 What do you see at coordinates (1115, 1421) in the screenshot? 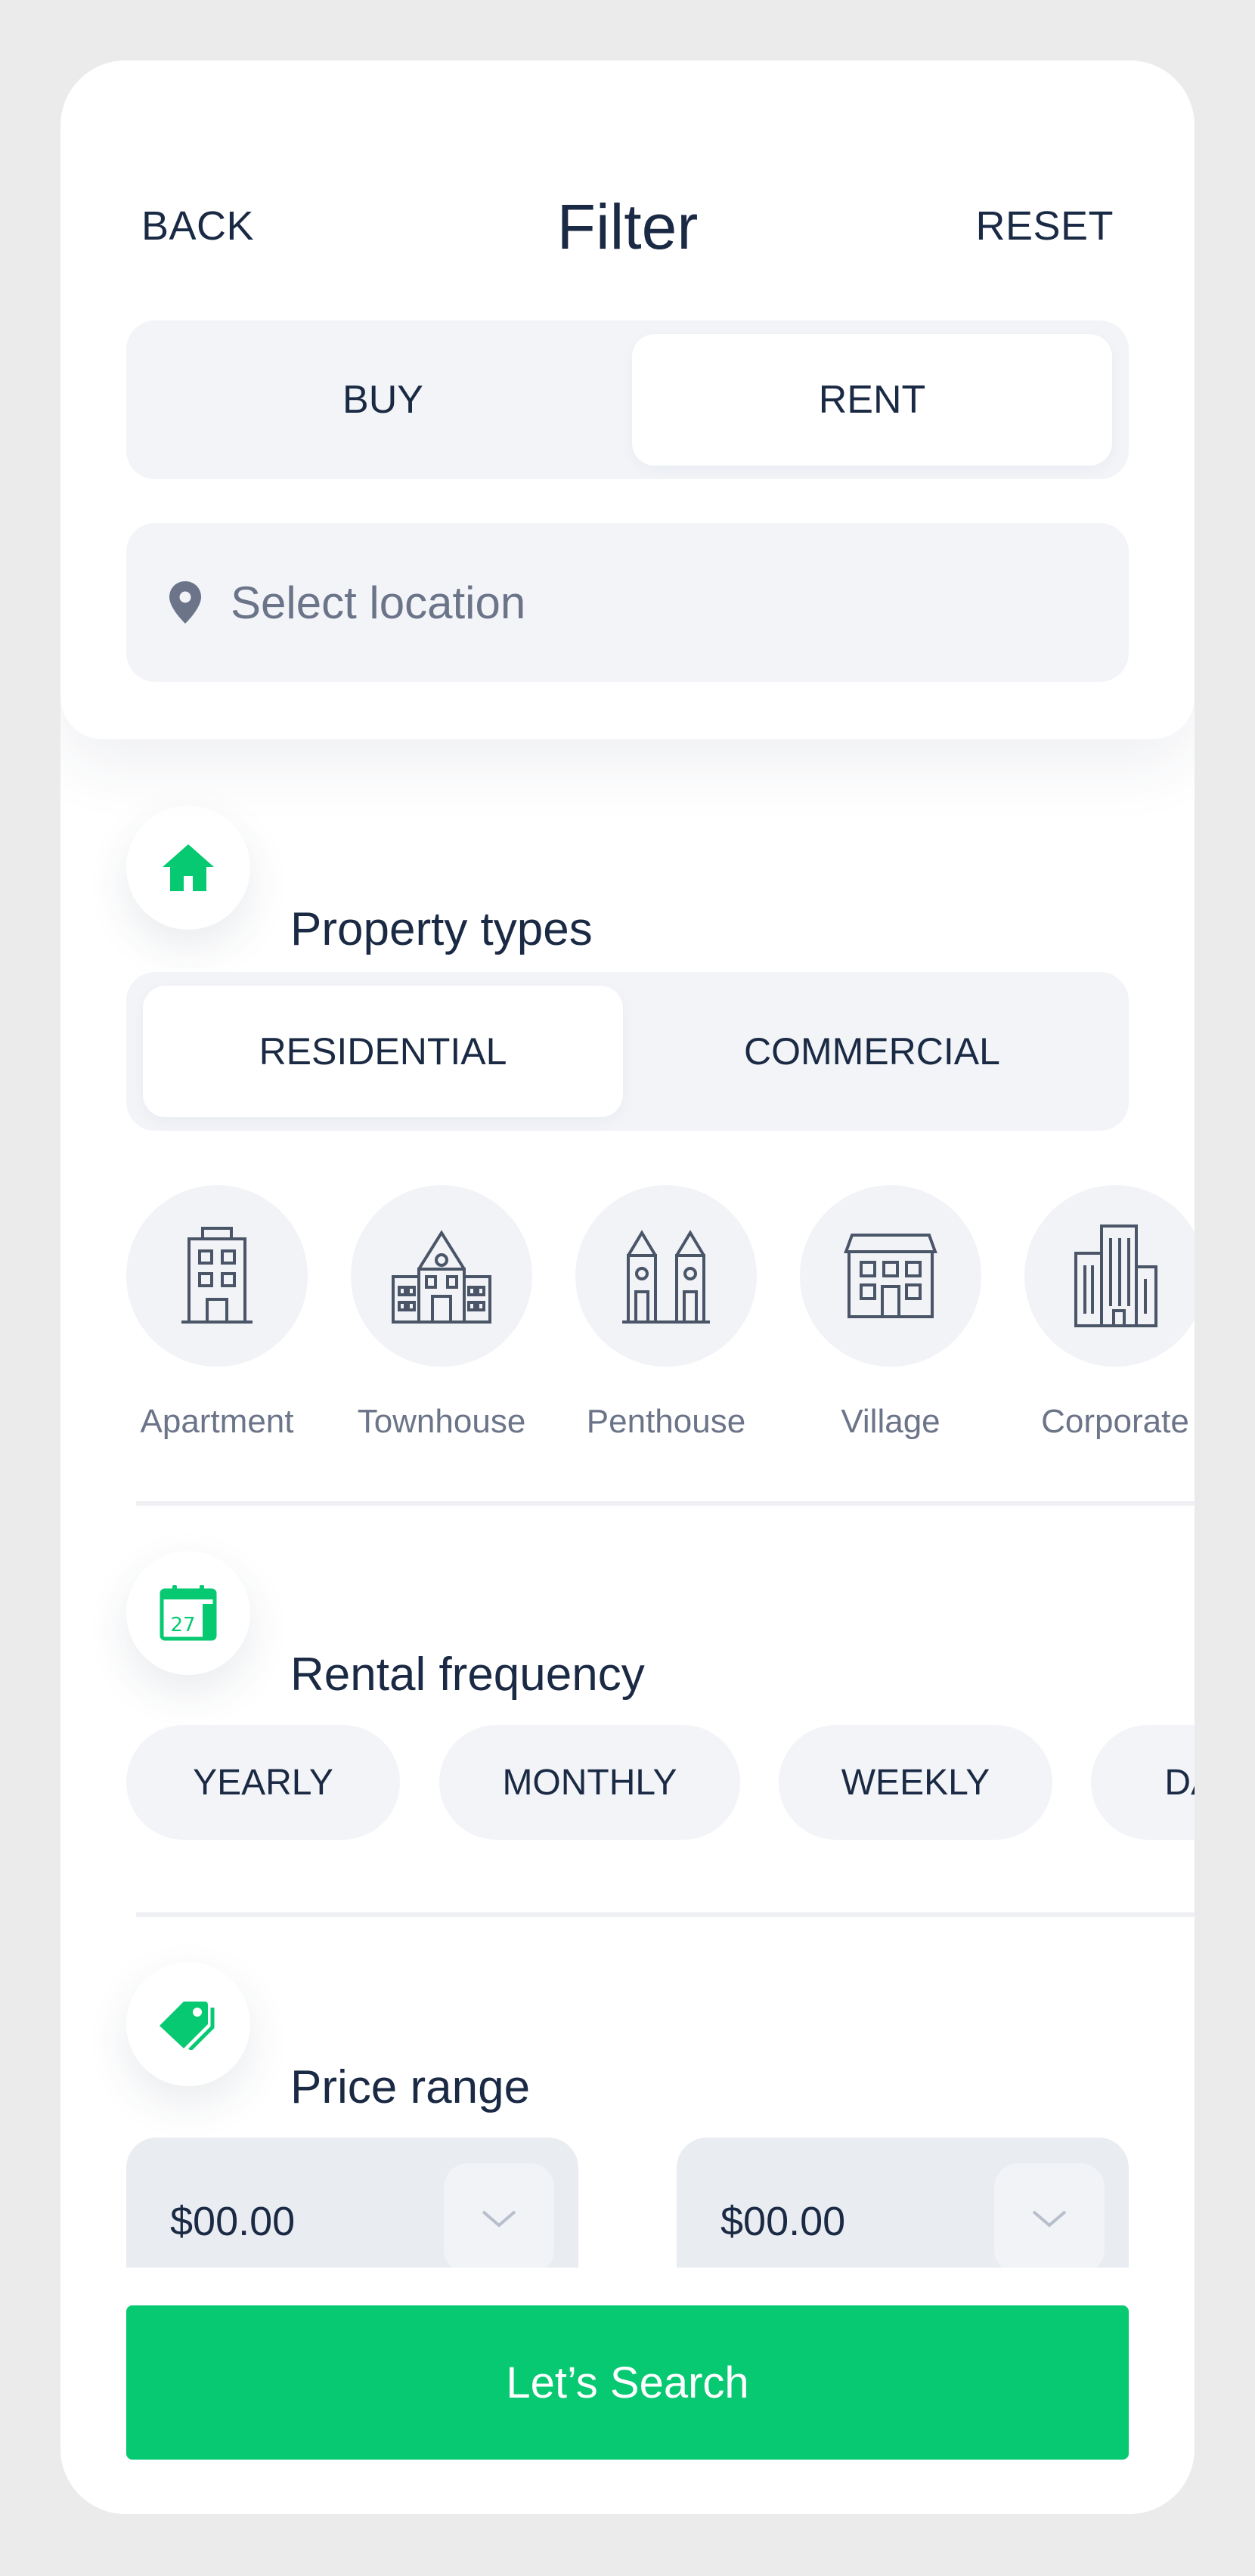
I see `property-type-label: Corporate` at bounding box center [1115, 1421].